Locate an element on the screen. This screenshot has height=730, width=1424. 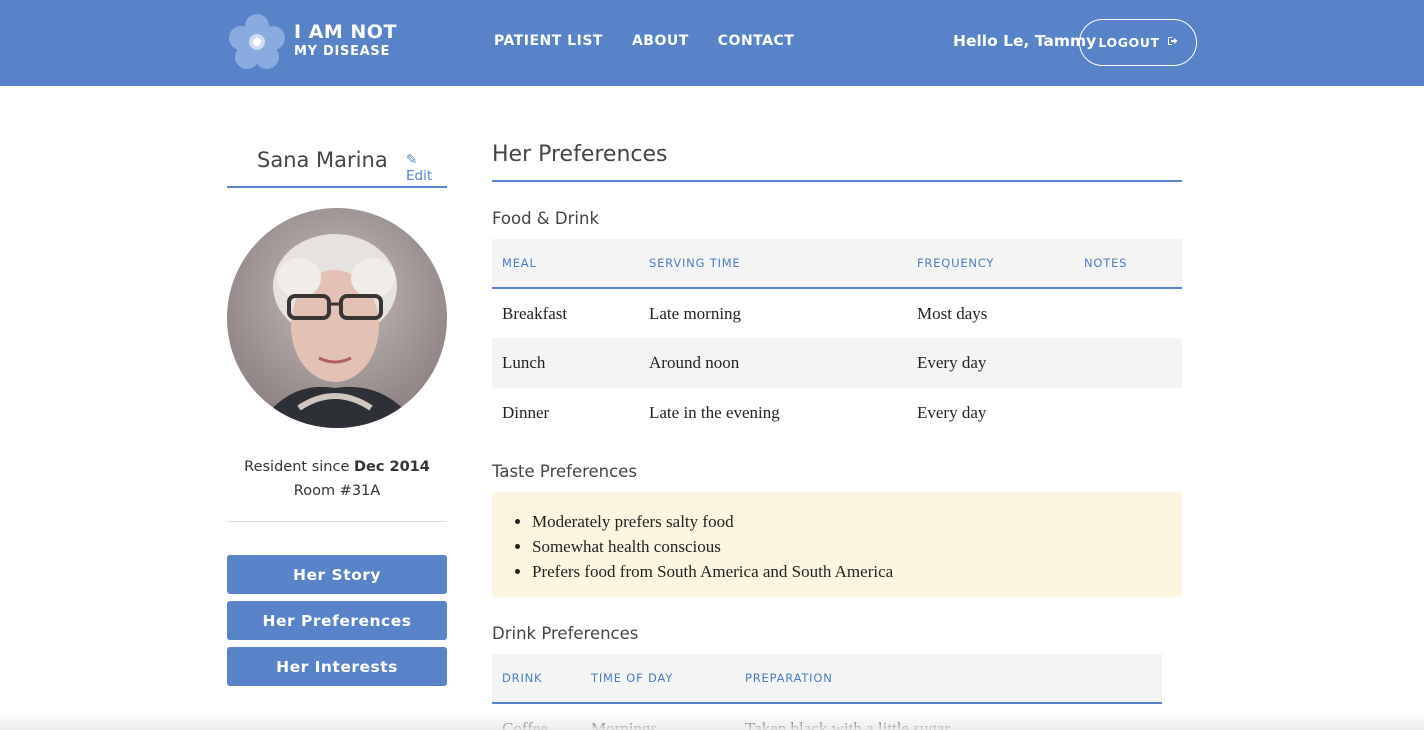
logout-button: LOGOUT is located at coordinates (1138, 42).